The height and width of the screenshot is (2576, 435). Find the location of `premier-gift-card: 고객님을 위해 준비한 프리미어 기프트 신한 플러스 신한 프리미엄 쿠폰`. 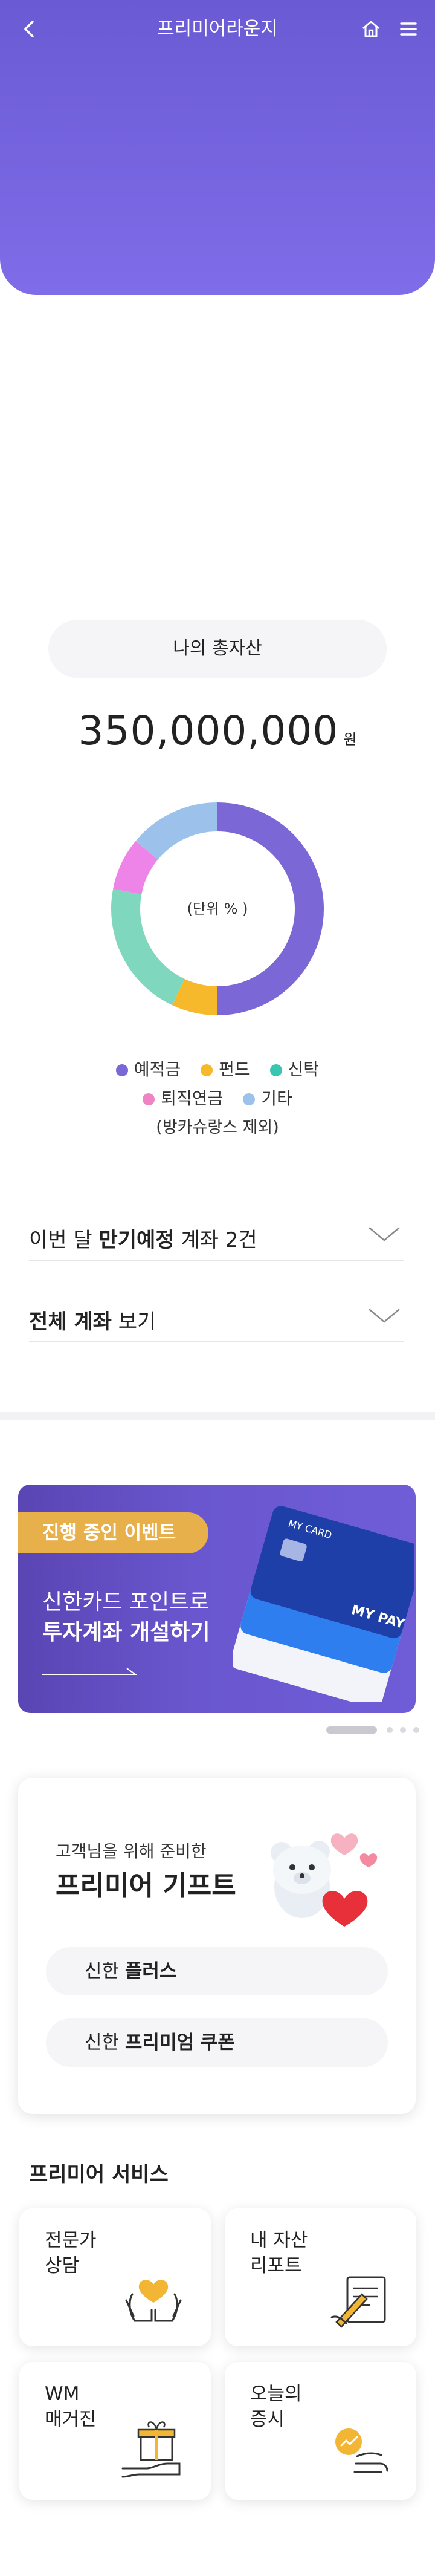

premier-gift-card: 고객님을 위해 준비한 프리미어 기프트 신한 플러스 신한 프리미엄 쿠폰 is located at coordinates (217, 1946).